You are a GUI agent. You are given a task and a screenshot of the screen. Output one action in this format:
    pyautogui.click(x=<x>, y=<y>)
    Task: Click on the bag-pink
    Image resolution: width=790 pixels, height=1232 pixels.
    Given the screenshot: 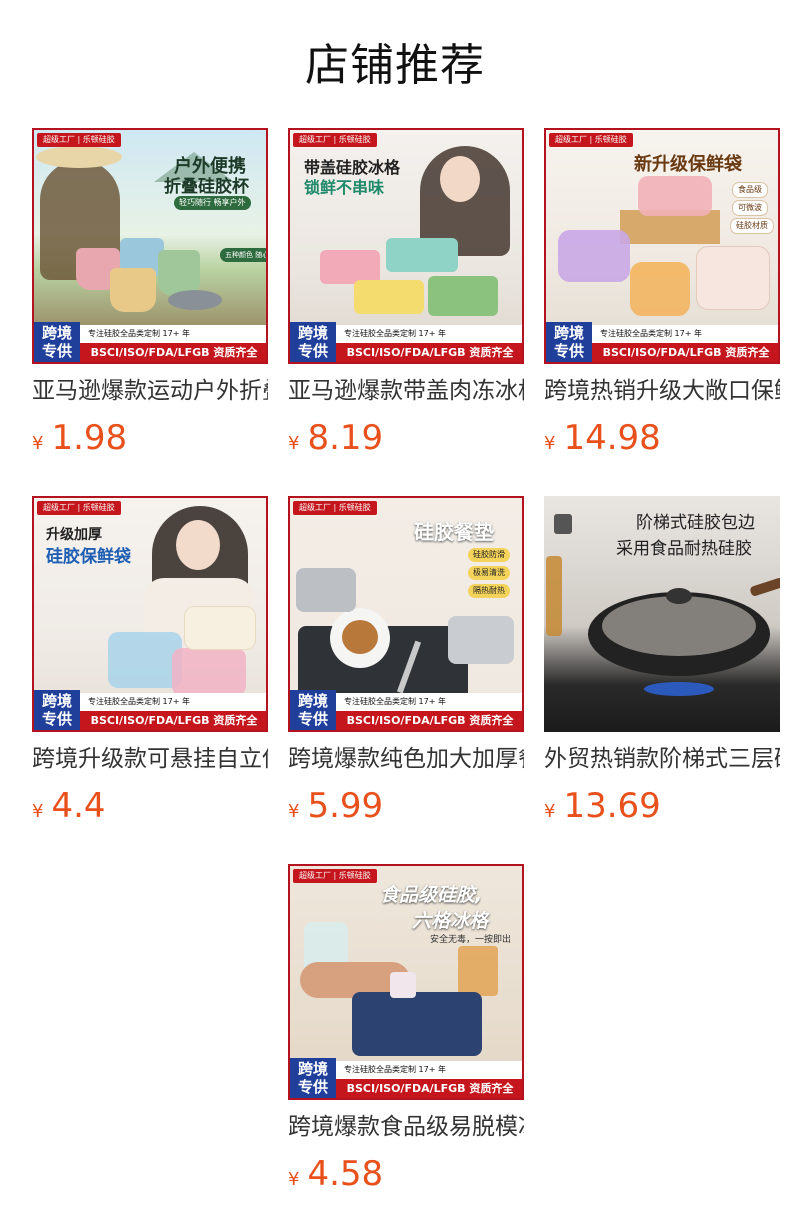 What is the action you would take?
    pyautogui.click(x=209, y=672)
    